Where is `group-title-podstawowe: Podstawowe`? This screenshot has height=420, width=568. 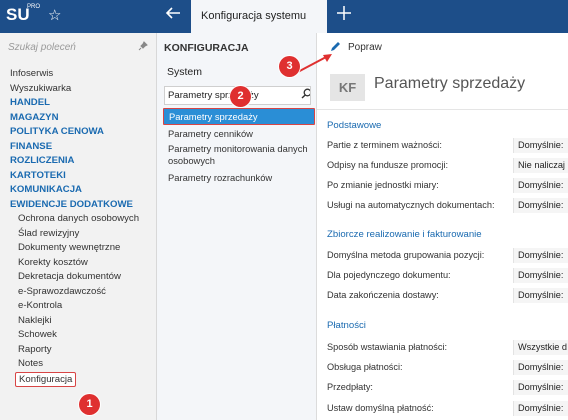 group-title-podstawowe: Podstawowe is located at coordinates (354, 125).